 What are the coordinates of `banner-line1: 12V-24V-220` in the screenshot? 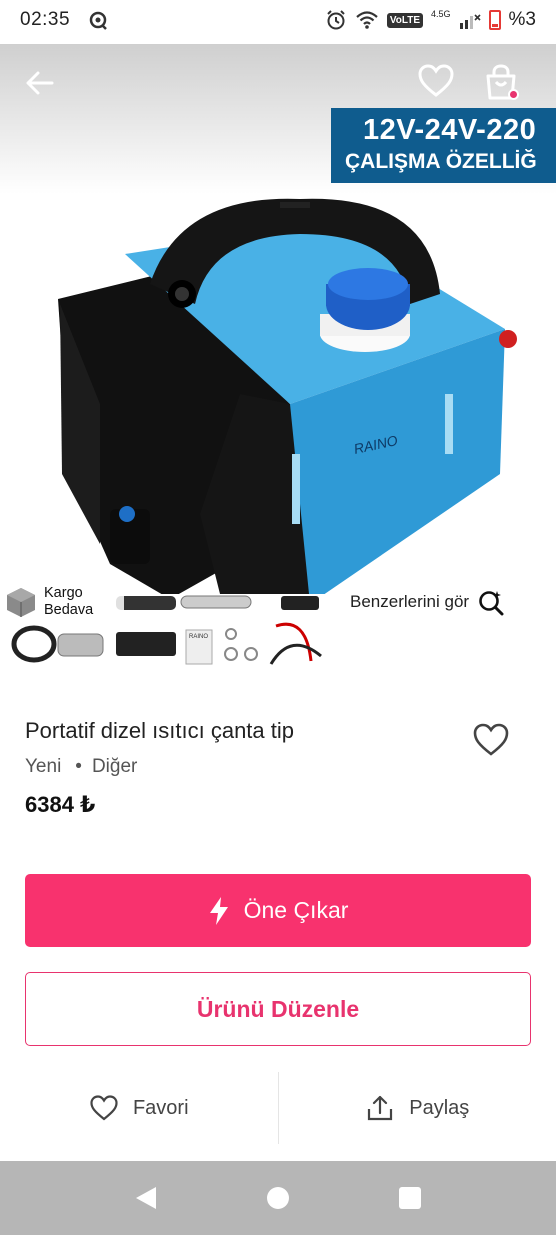 It's located at (450, 130).